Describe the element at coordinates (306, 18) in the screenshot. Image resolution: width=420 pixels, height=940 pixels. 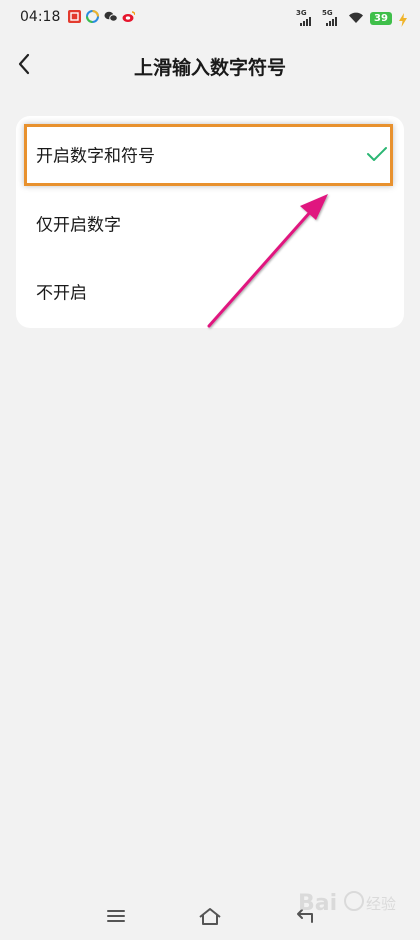
I see `signal-3g-icon: 3G` at that location.